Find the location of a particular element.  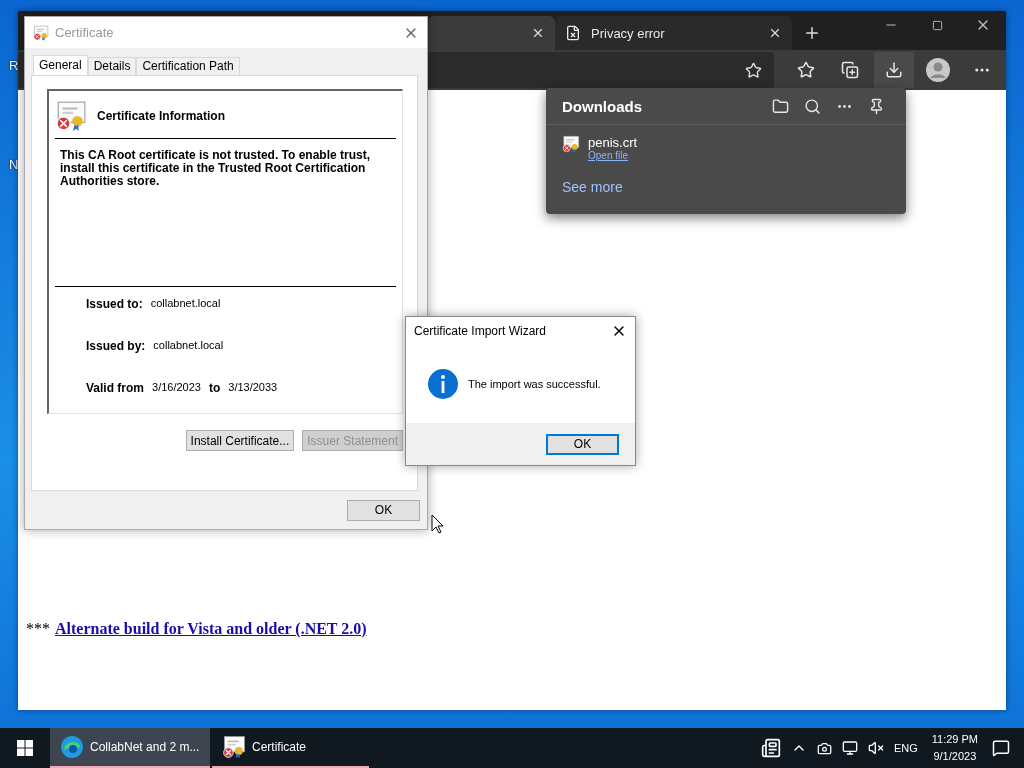

field-label: Issued by: is located at coordinates (116, 347).